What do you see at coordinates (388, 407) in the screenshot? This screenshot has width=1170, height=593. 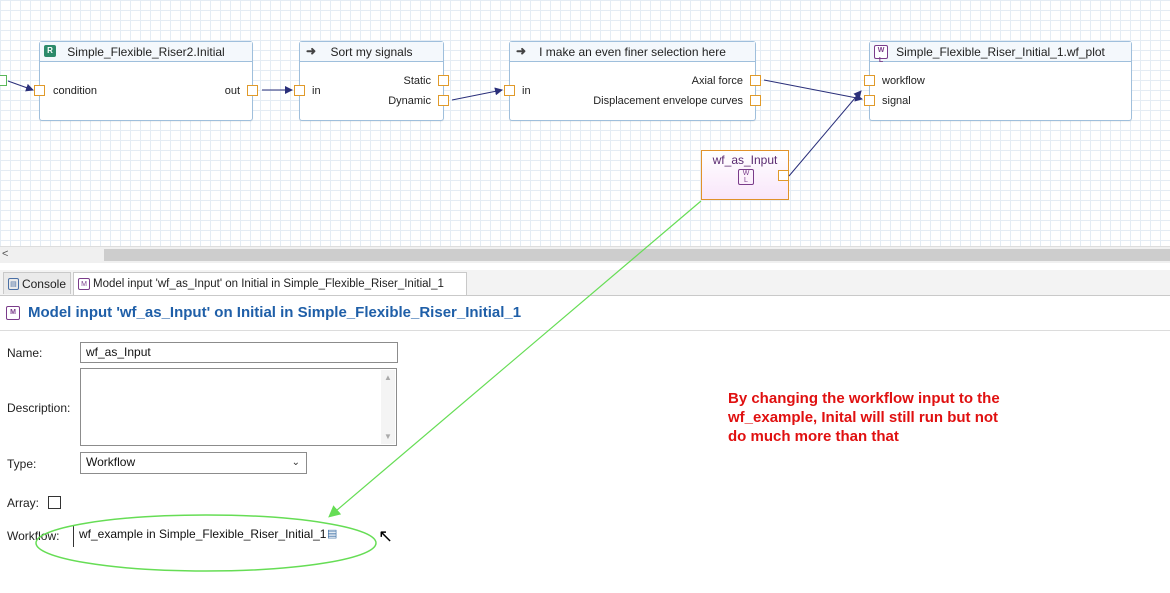 I see `description-scrollbar: ▲ ▼` at bounding box center [388, 407].